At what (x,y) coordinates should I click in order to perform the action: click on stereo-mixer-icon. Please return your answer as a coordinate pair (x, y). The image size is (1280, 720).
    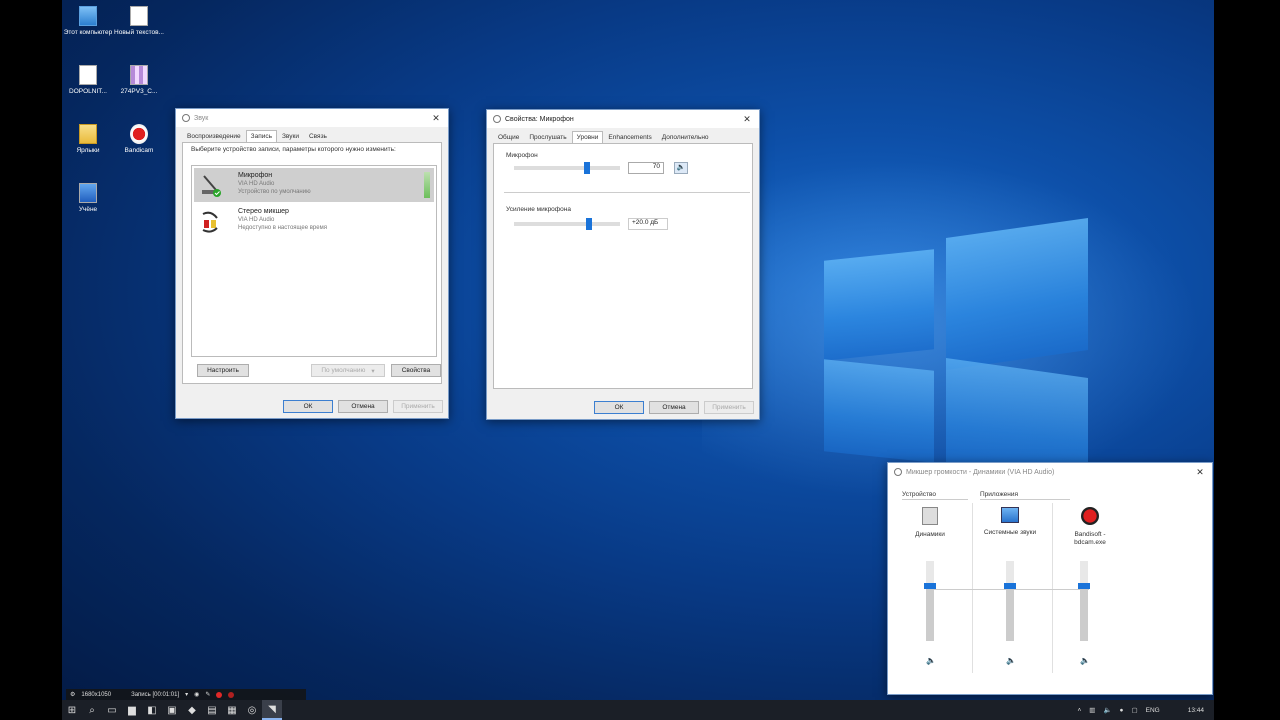
    Looking at the image, I should click on (211, 221).